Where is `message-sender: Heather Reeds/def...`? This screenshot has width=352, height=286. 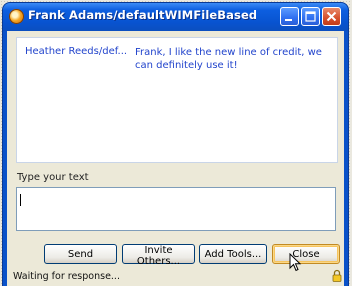
message-sender: Heather Reeds/def... is located at coordinates (76, 51).